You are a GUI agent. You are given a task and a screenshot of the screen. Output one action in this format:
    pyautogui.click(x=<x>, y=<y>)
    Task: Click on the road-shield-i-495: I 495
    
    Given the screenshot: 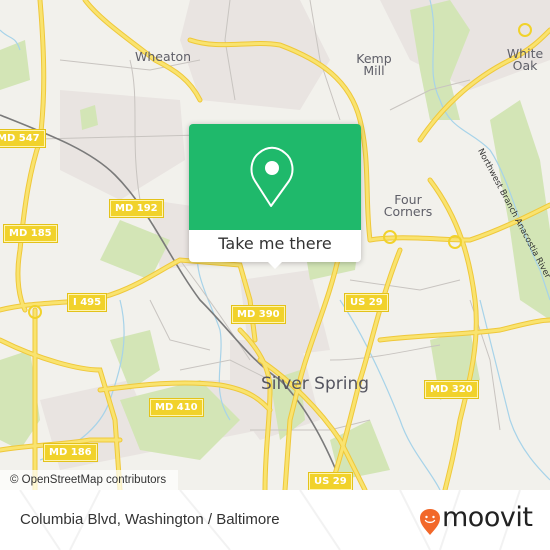 What is the action you would take?
    pyautogui.click(x=87, y=302)
    